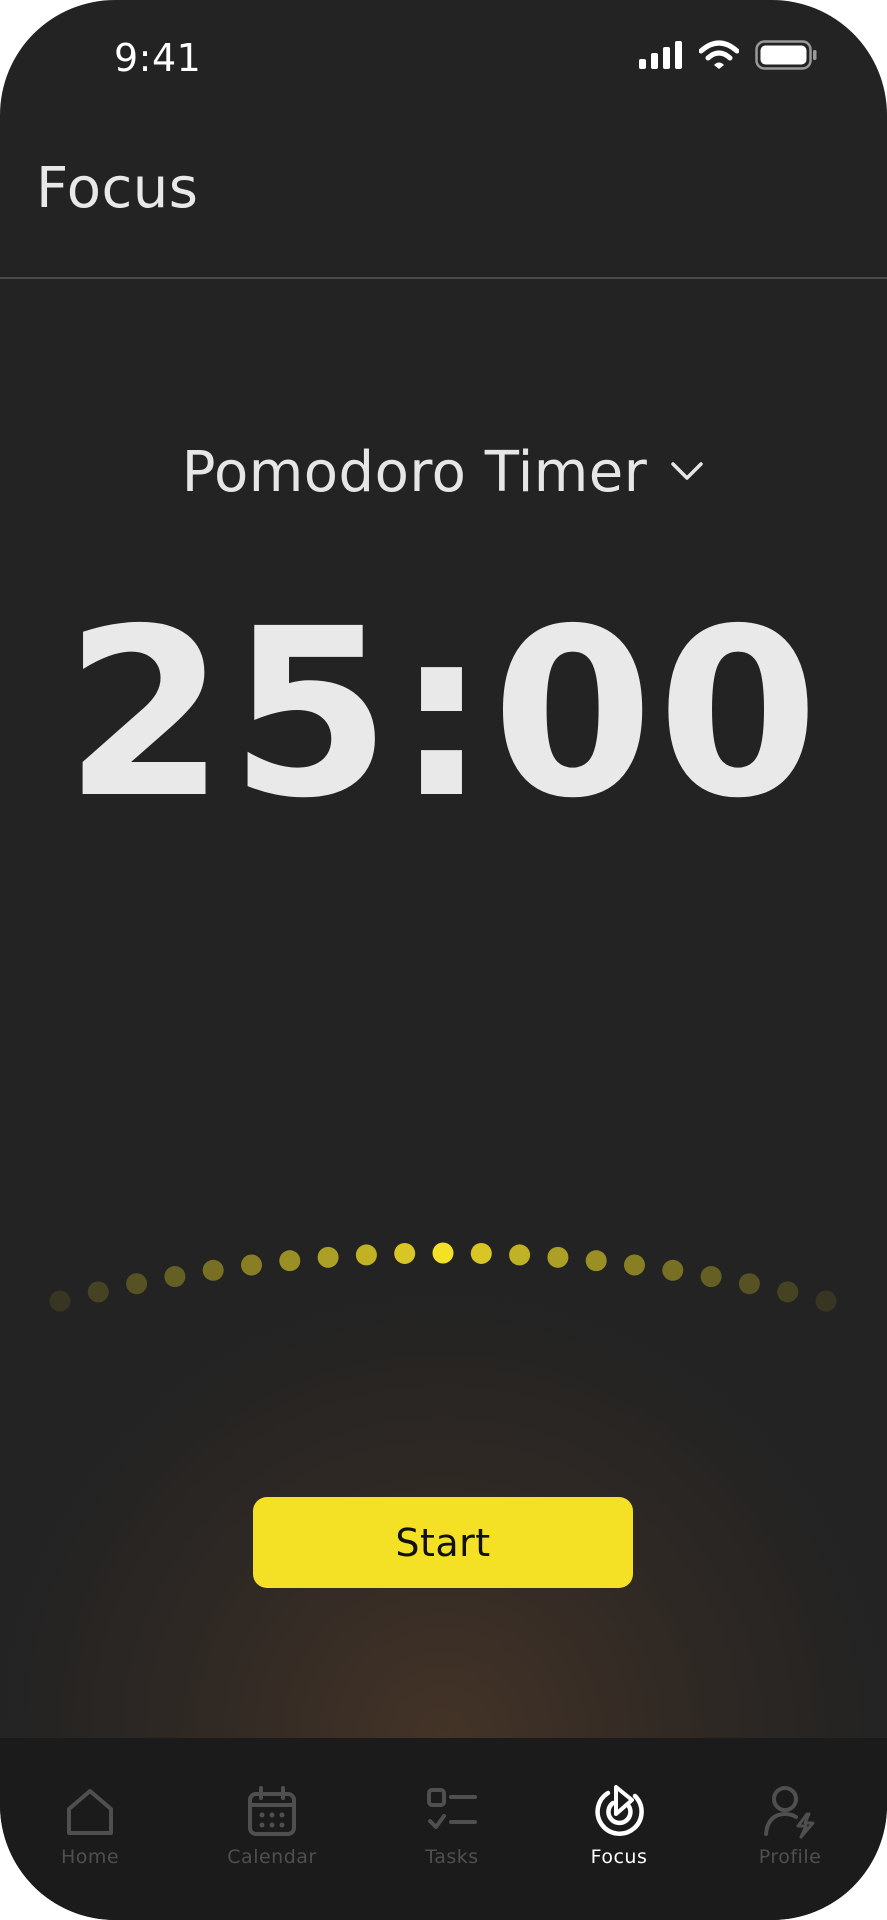  I want to click on timer-display: 25:00, so click(443, 714).